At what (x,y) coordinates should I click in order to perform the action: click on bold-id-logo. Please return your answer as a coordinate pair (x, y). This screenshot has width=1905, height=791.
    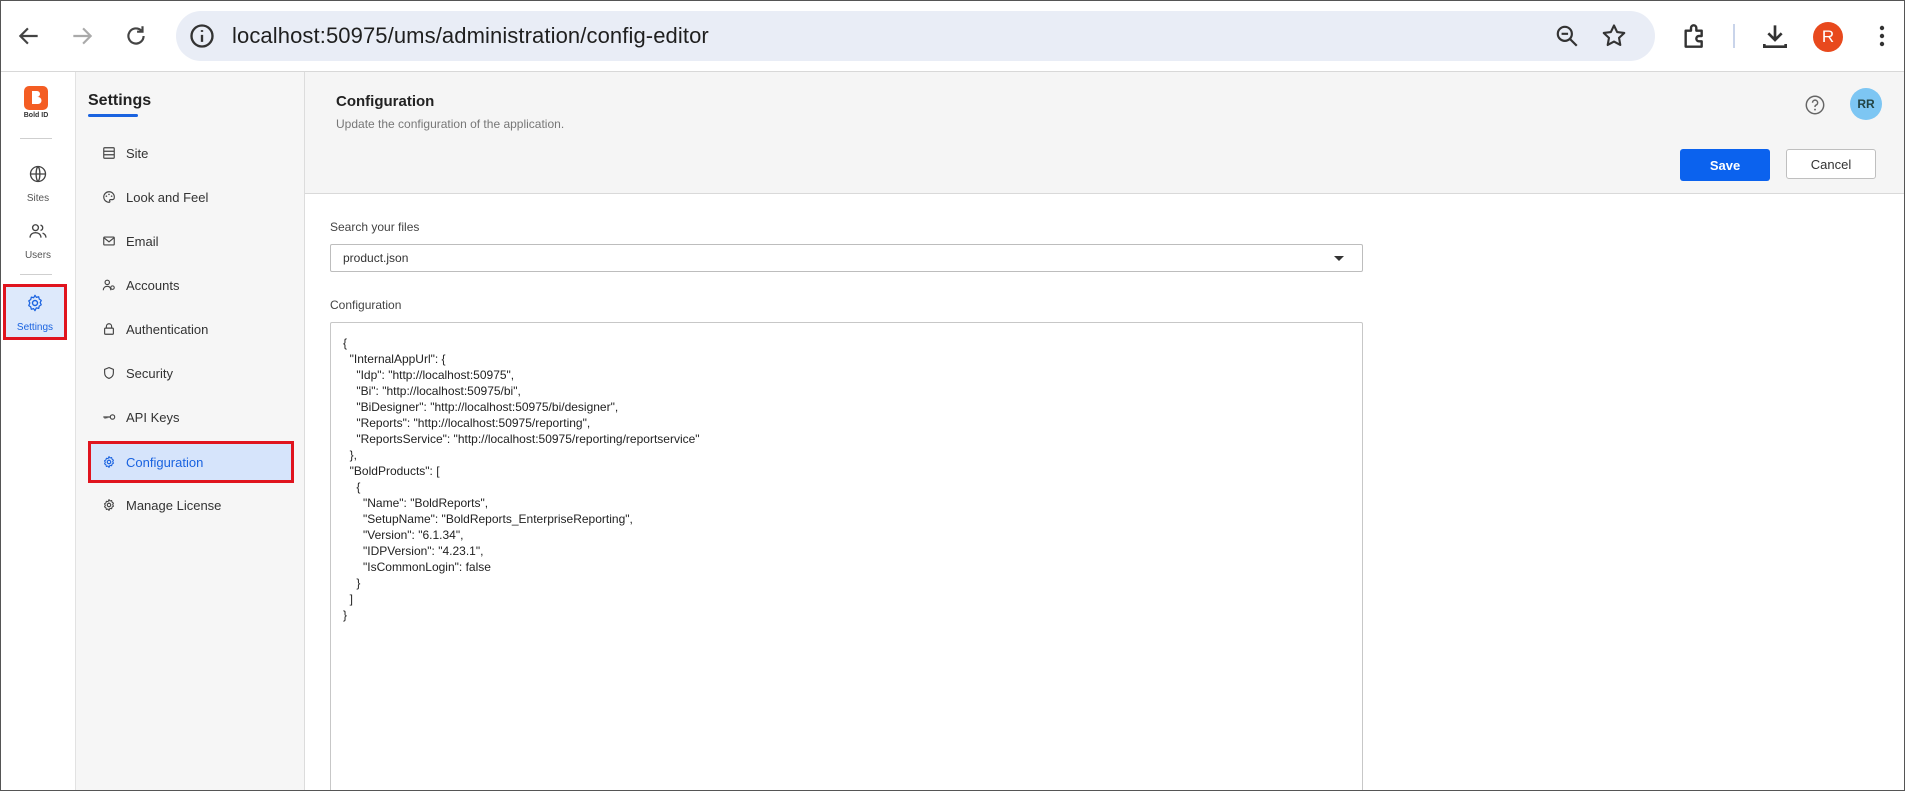
    Looking at the image, I should click on (36, 98).